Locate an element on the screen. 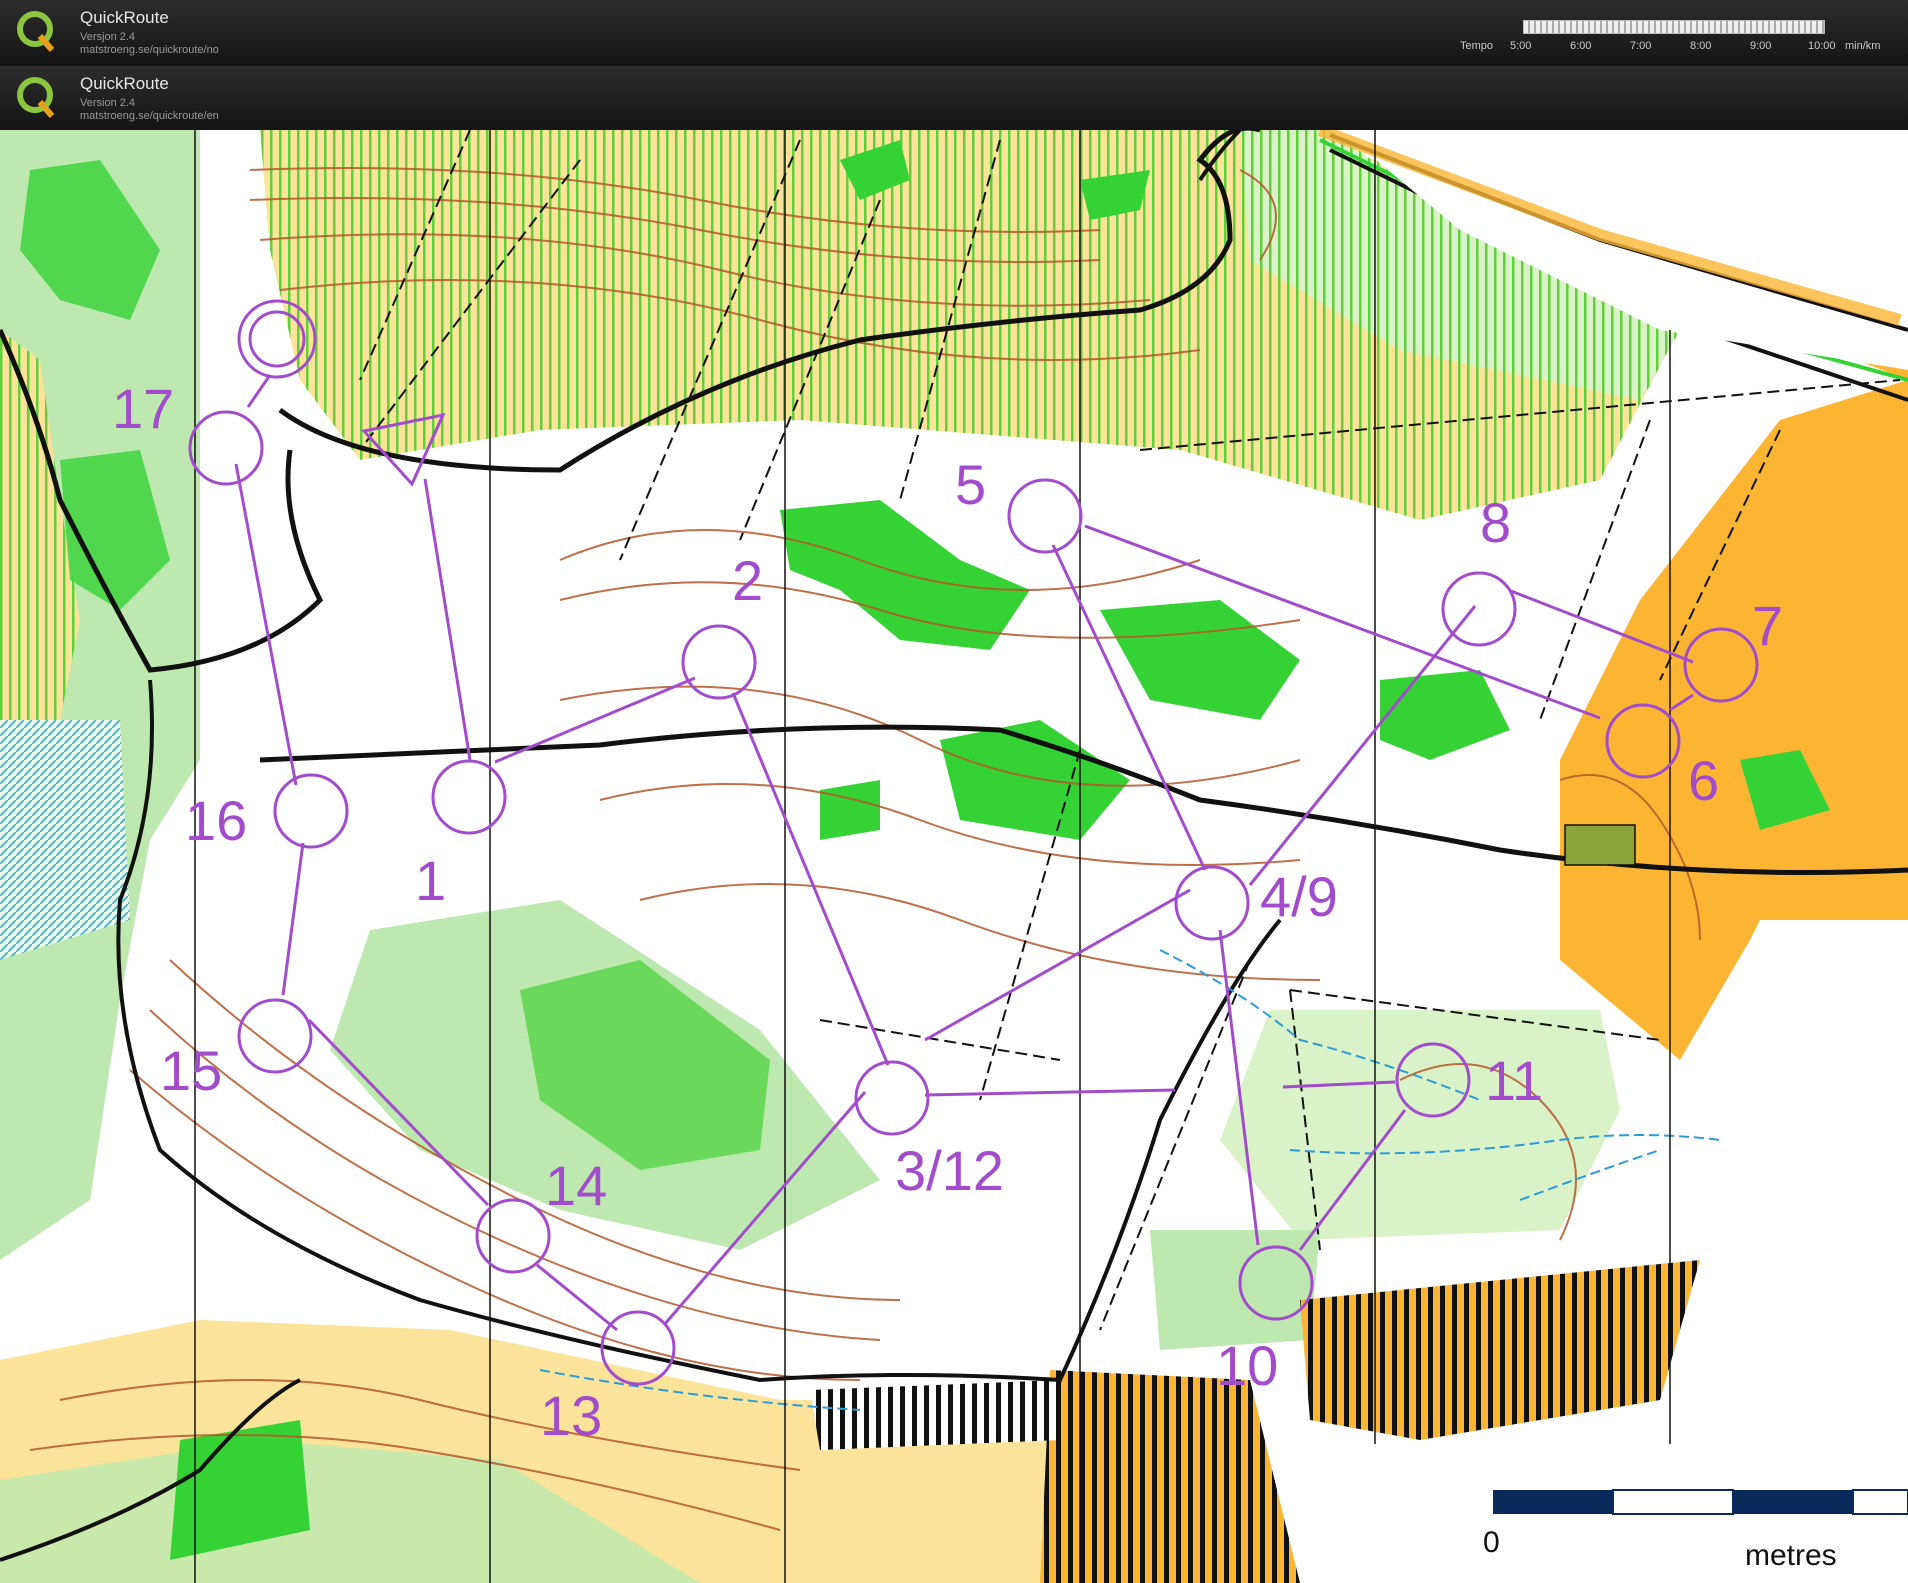 Image resolution: width=1908 pixels, height=1583 pixels. control-number: 10 is located at coordinates (1247, 1365).